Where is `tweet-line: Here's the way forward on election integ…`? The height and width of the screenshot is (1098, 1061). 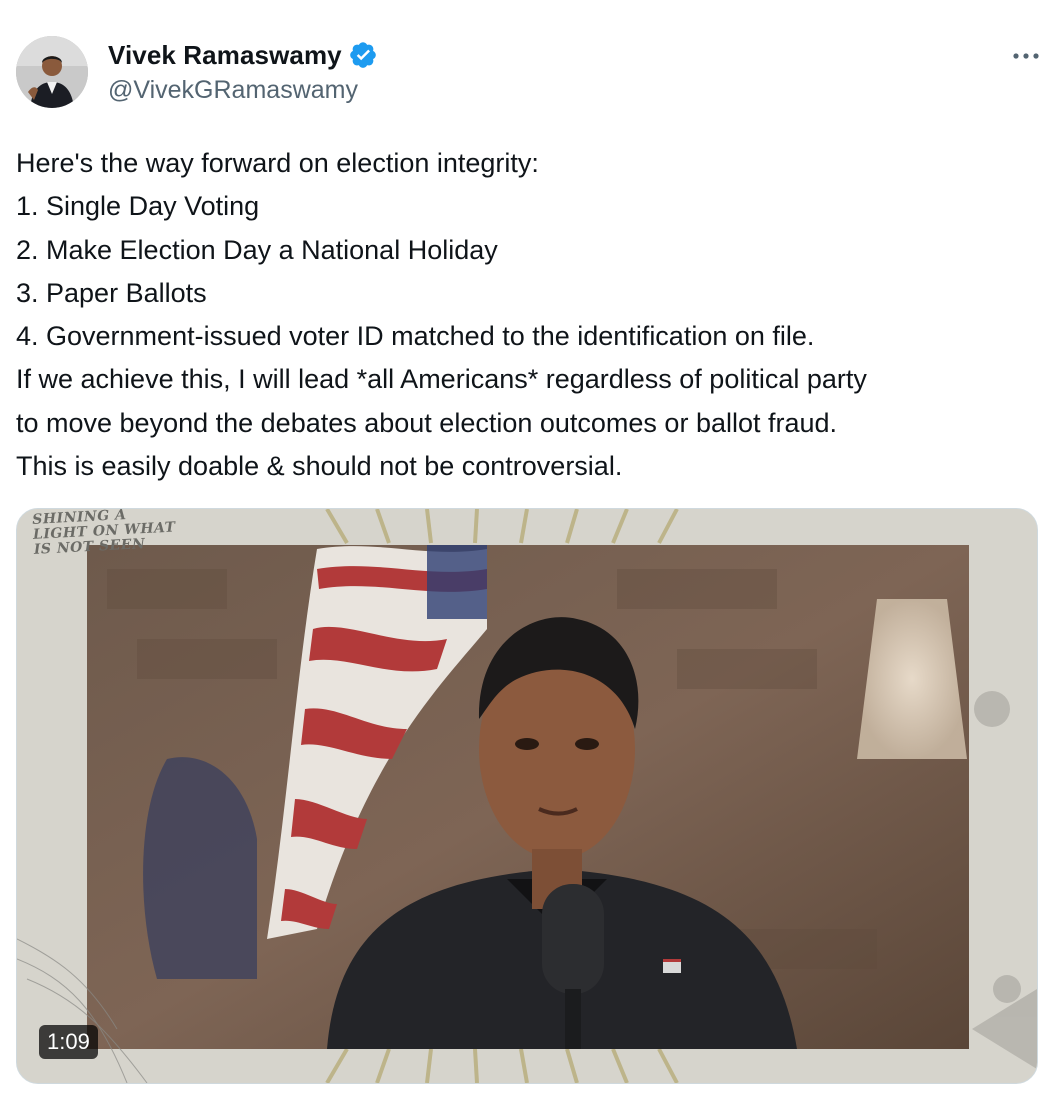
tweet-line: Here's the way forward on election integ… is located at coordinates (277, 163).